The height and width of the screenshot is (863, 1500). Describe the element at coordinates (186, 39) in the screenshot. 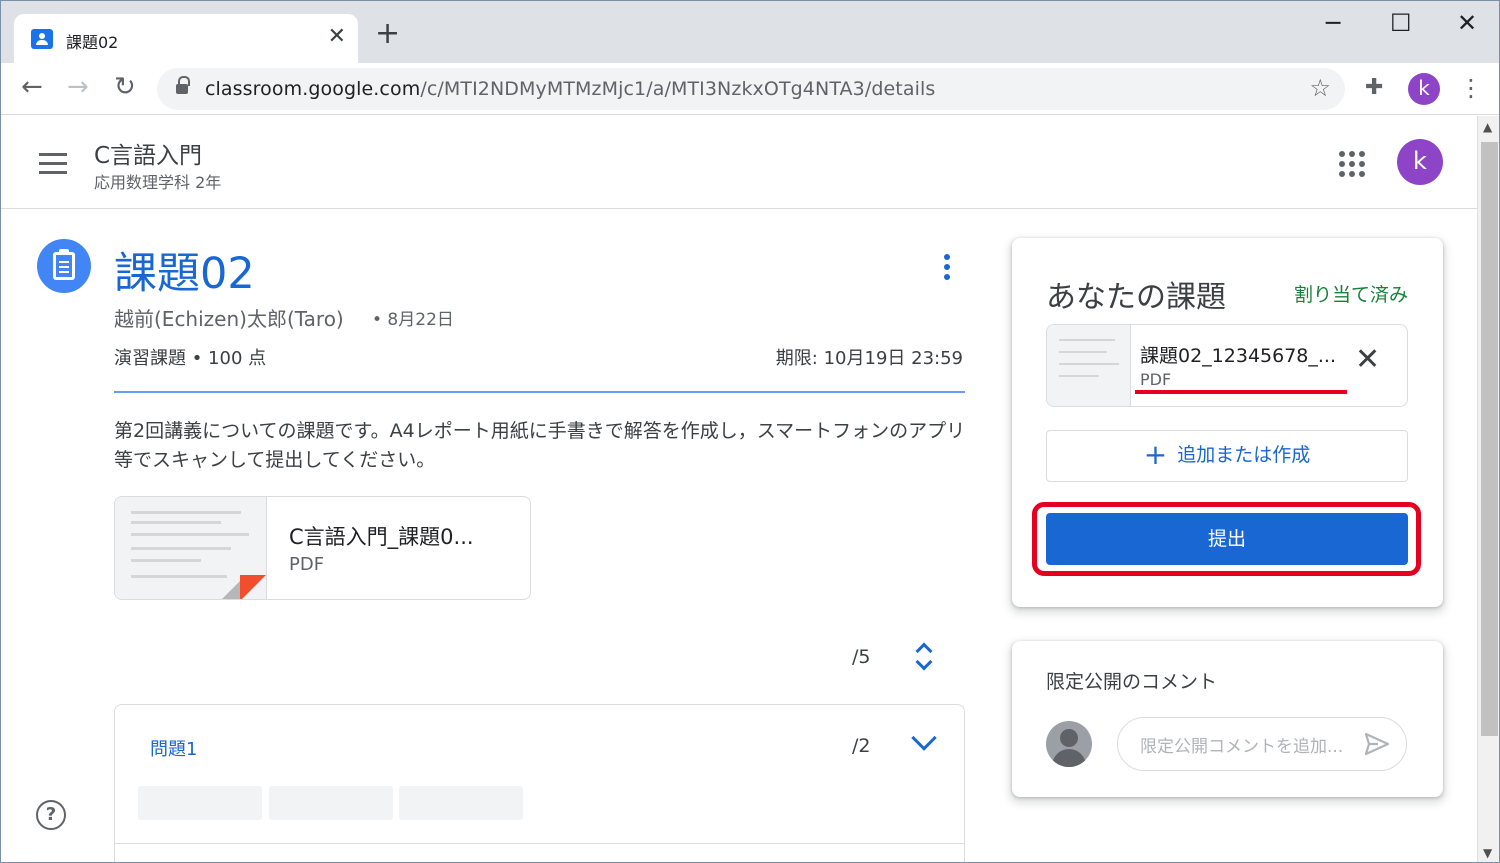

I see `tab-assignment: 課題02 ✕` at that location.